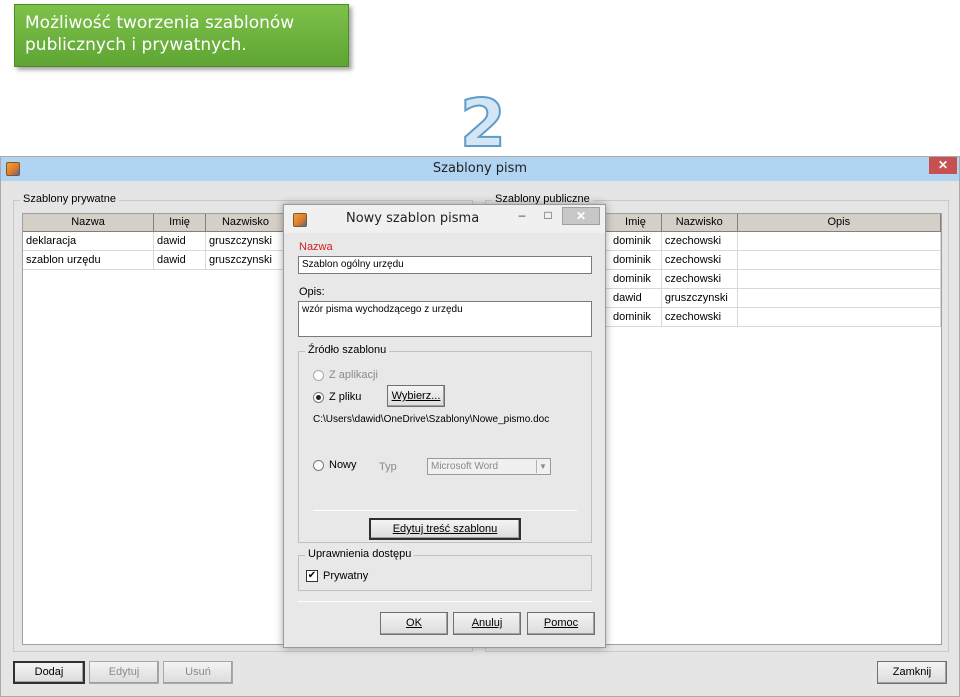 Image resolution: width=960 pixels, height=697 pixels. What do you see at coordinates (316, 247) in the screenshot?
I see `name-label: Nazwa` at bounding box center [316, 247].